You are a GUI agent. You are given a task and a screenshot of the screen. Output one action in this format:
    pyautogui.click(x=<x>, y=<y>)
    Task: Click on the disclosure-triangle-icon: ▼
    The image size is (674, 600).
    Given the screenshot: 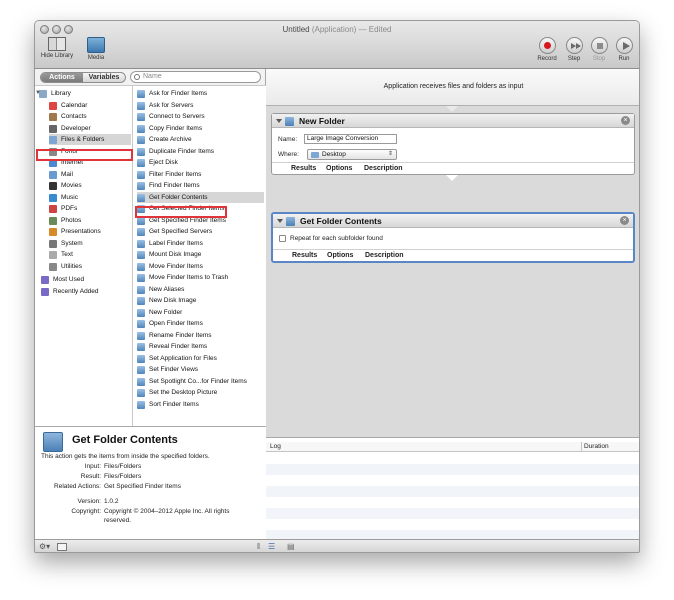 What is the action you would take?
    pyautogui.click(x=38, y=93)
    